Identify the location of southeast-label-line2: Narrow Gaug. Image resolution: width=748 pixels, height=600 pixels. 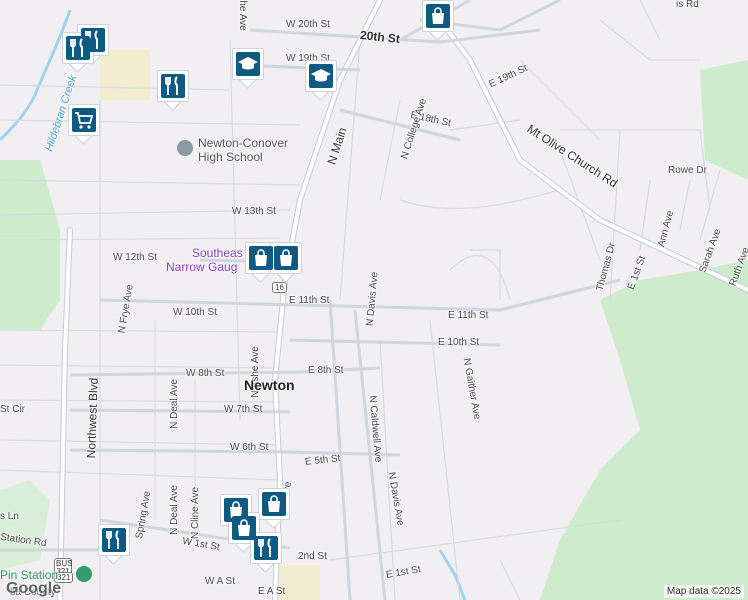
(201, 267).